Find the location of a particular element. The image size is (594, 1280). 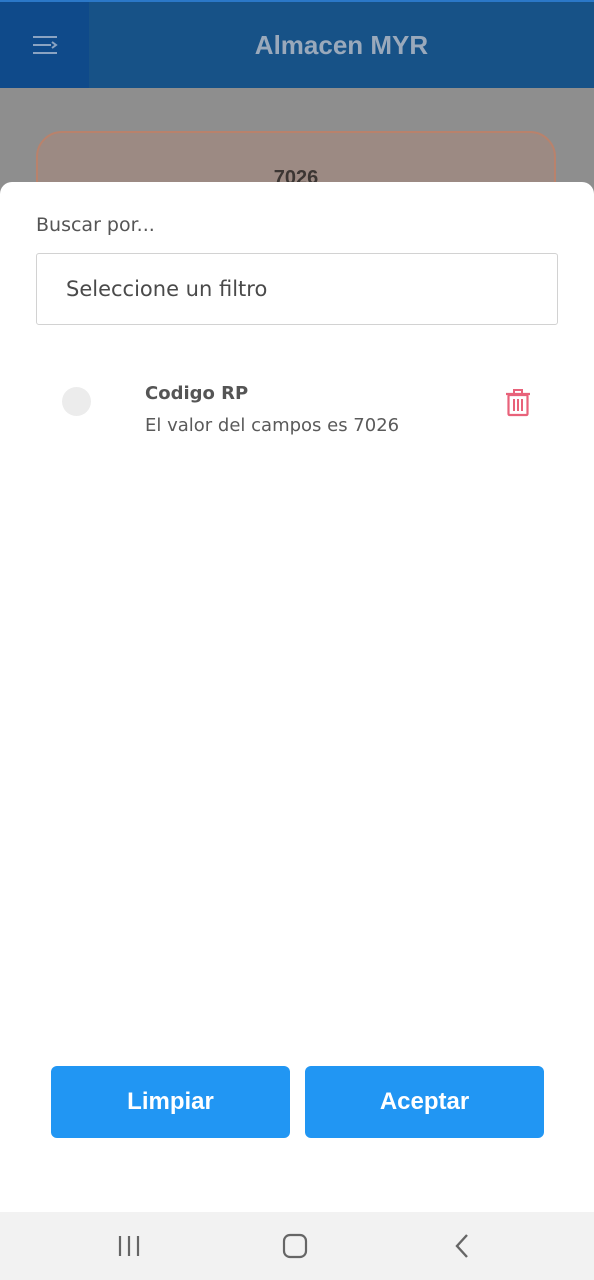

delete-filter-button is located at coordinates (518, 403).